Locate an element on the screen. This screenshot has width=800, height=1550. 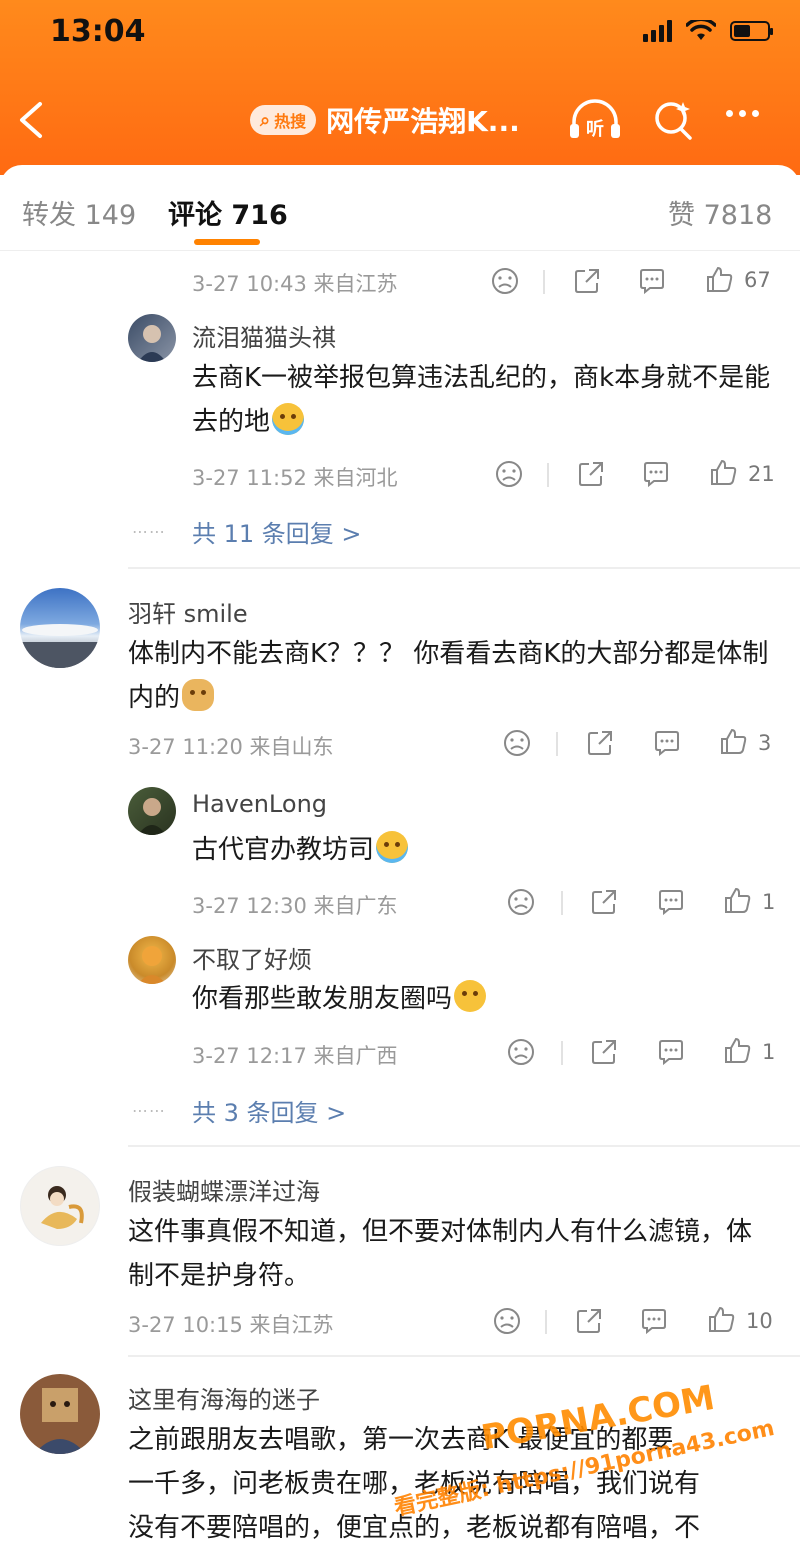
back-arrow-icon is located at coordinates (32, 120).